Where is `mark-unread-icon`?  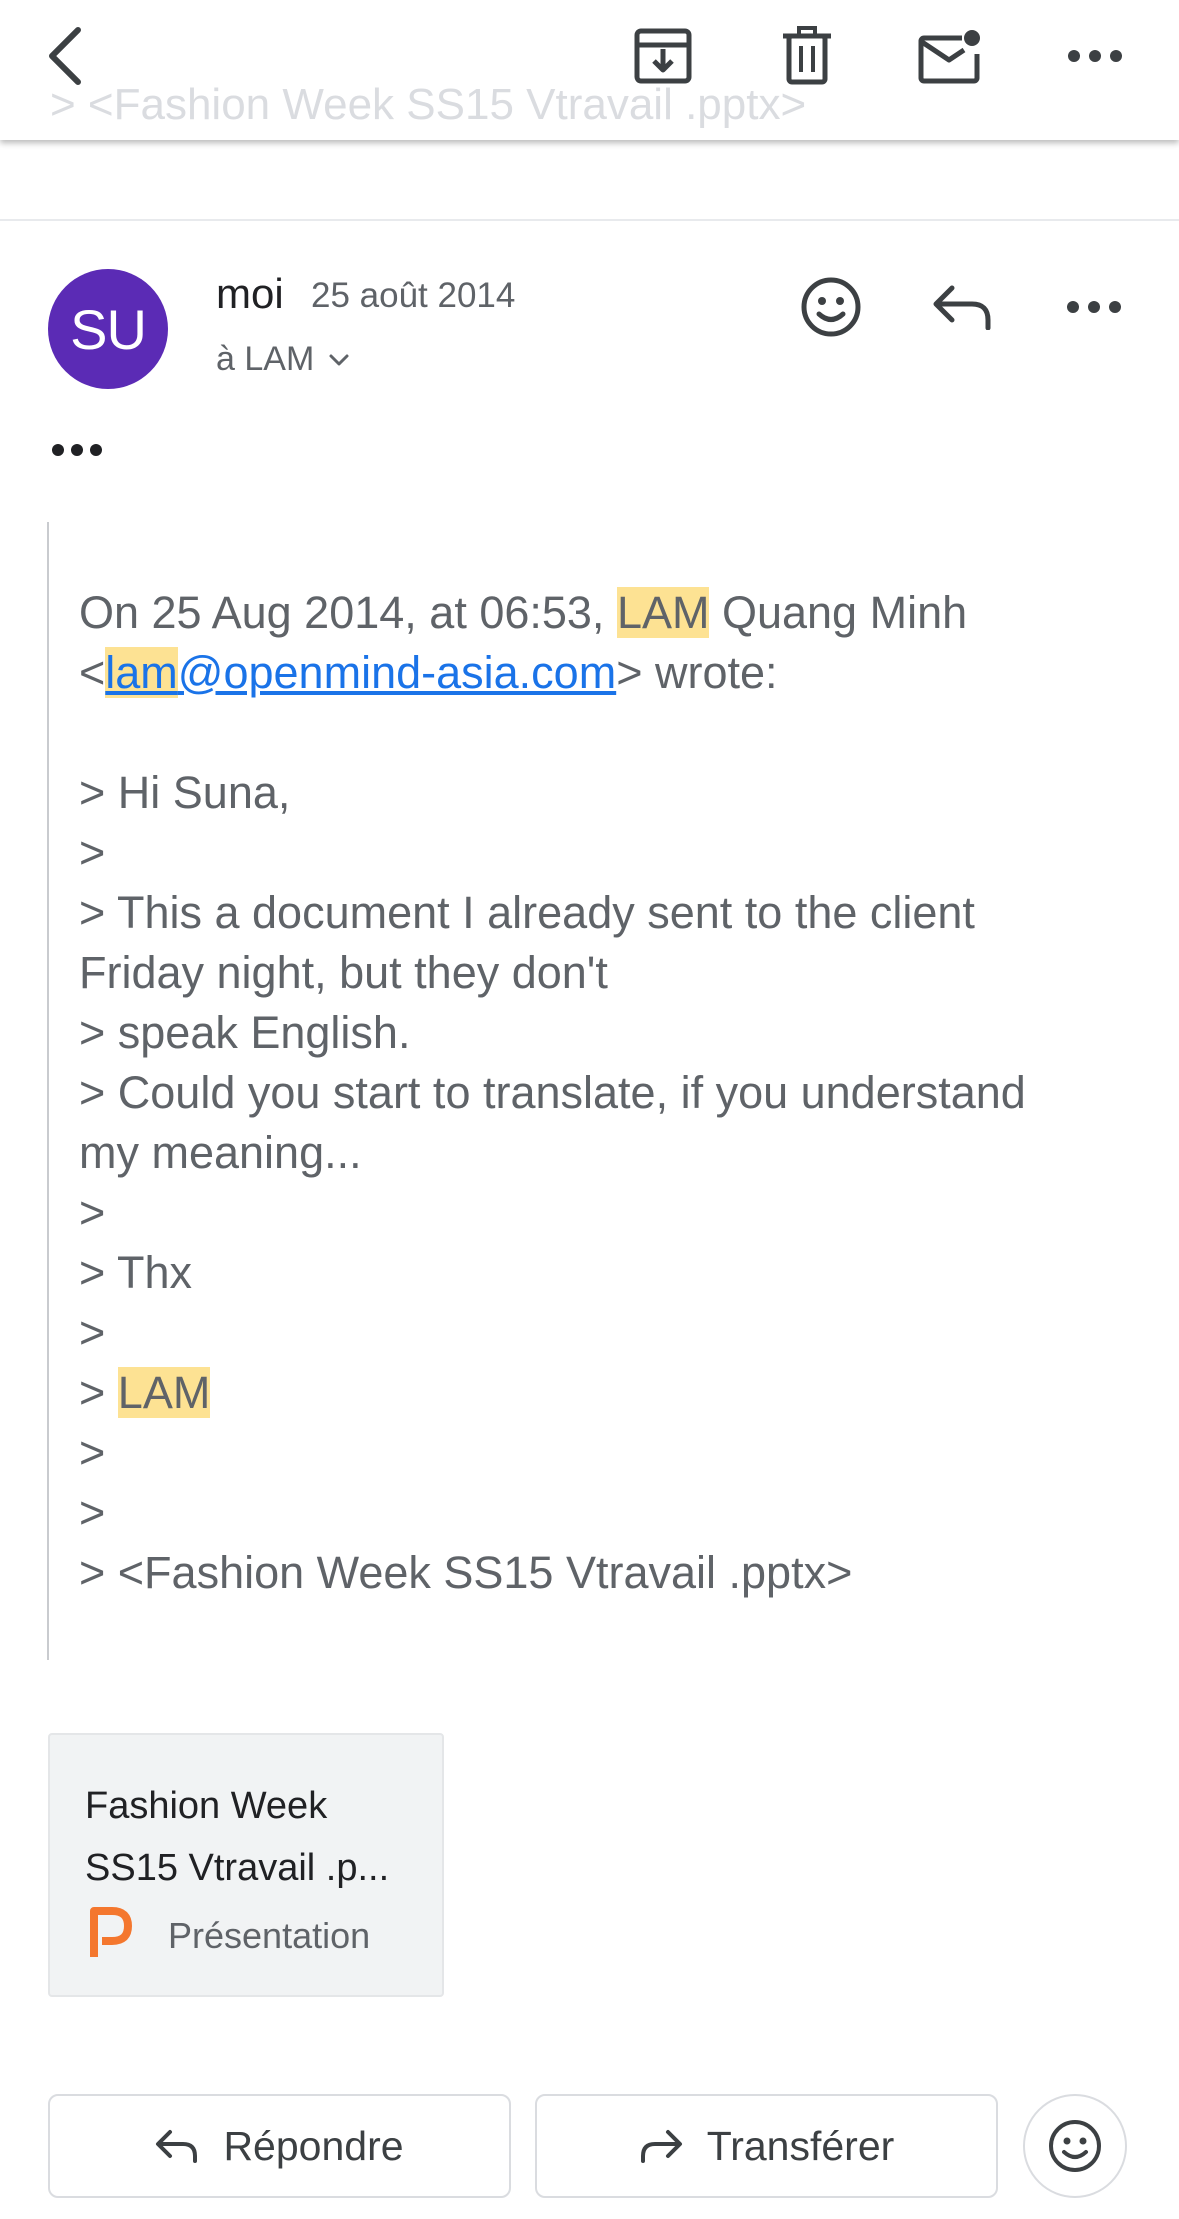 mark-unread-icon is located at coordinates (949, 57).